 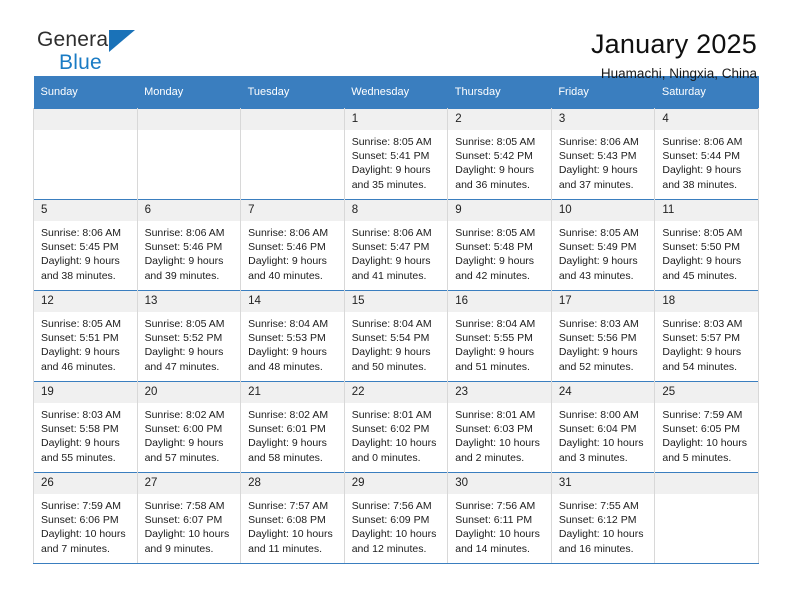 I want to click on brand-logo: General Blue, so click(x=95, y=54).